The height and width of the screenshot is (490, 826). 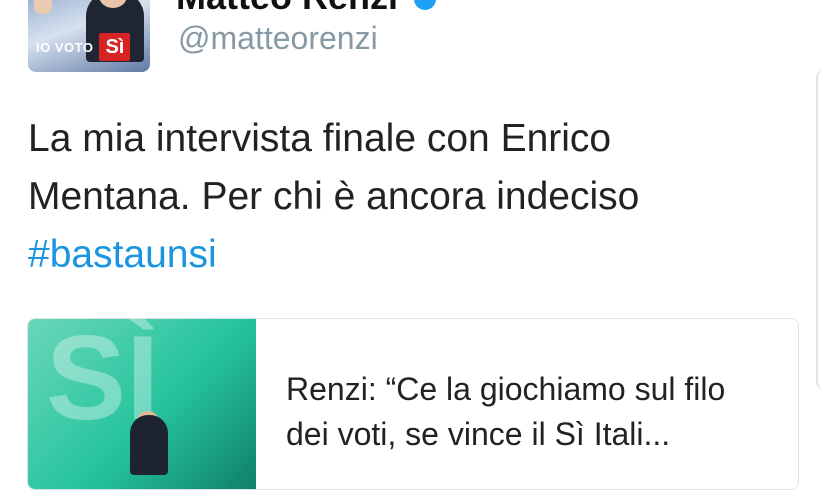 I want to click on avatar-badge: IO VOTO Sì, so click(x=89, y=47).